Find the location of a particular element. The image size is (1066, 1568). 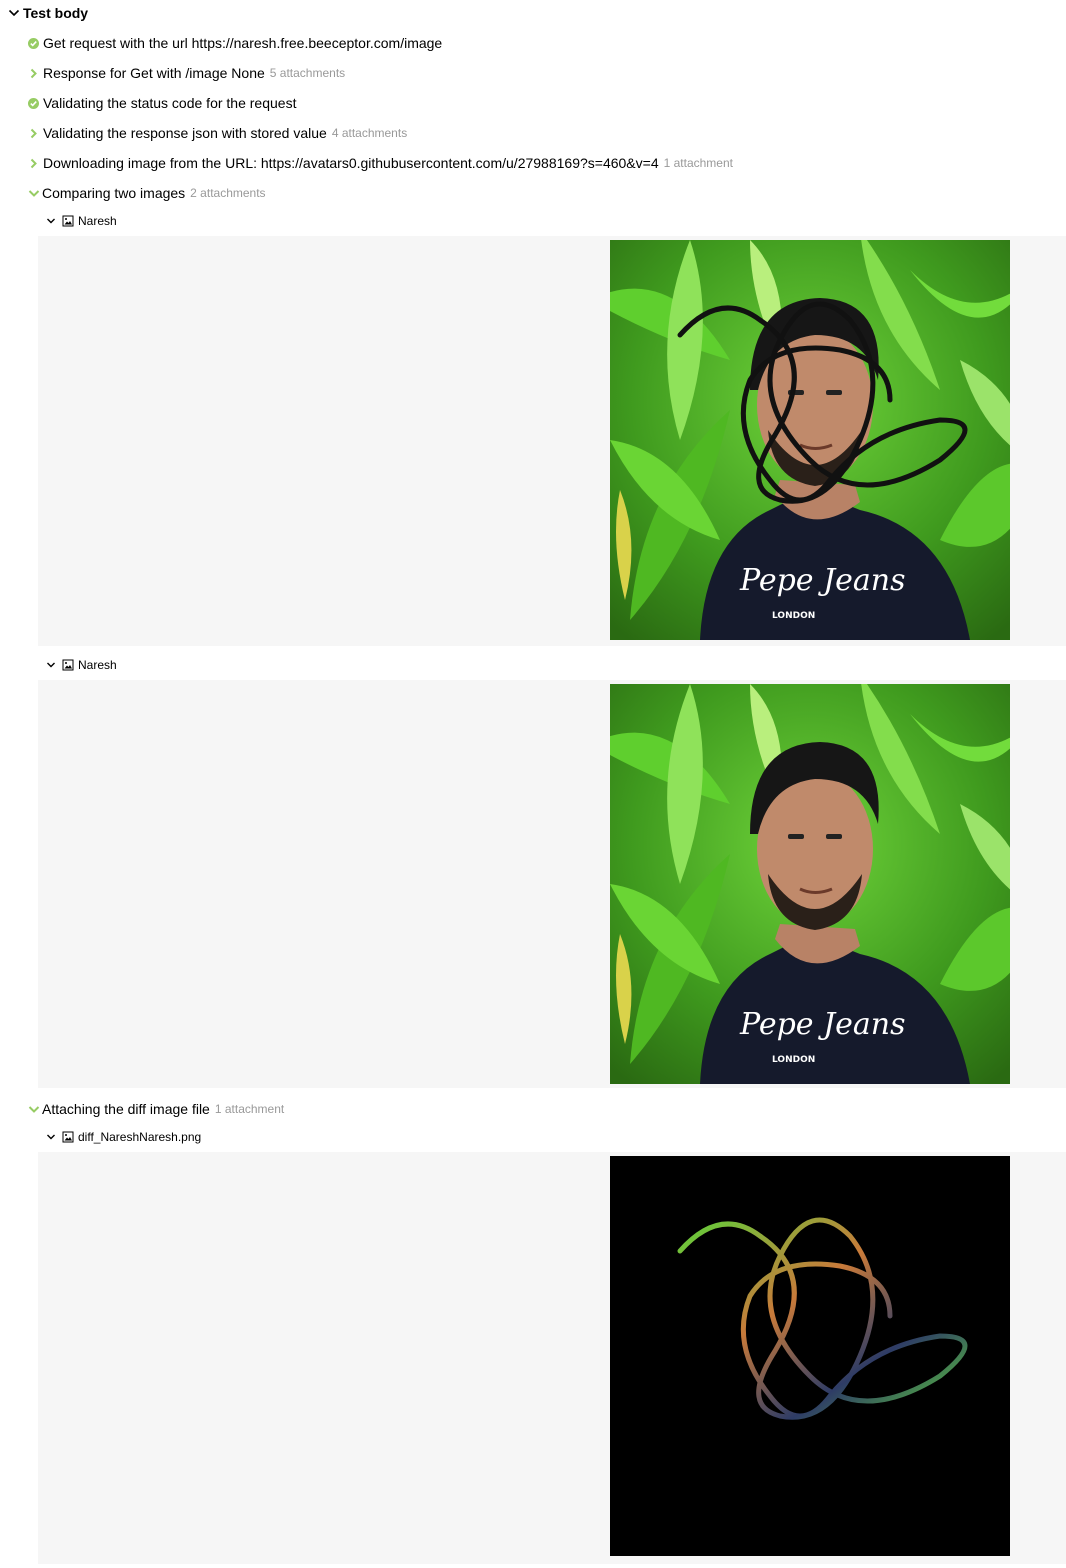

portrait-image: Pepe Jeans LONDON is located at coordinates (810, 884).